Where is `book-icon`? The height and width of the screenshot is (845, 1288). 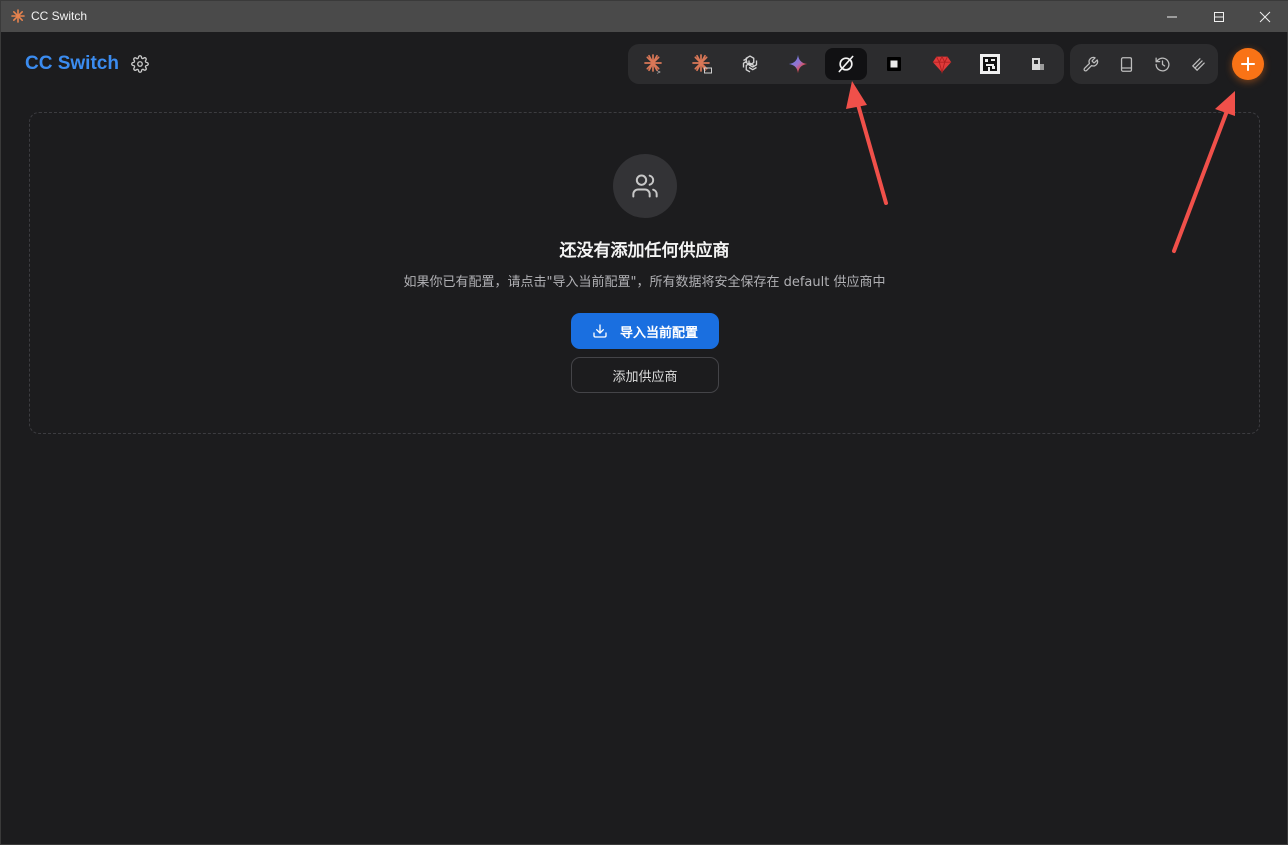 book-icon is located at coordinates (1126, 64).